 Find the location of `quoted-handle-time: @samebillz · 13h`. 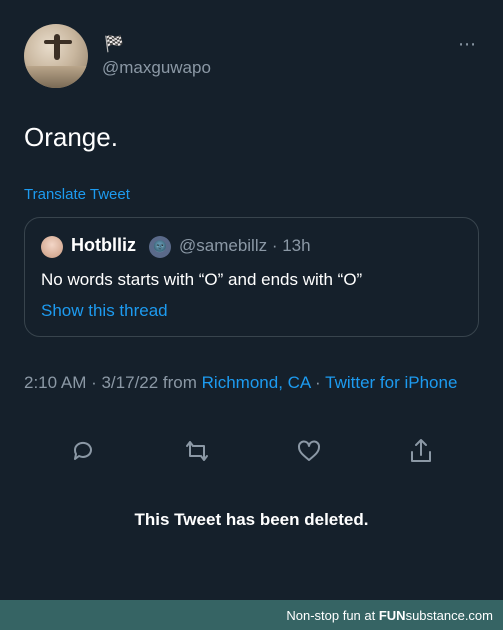

quoted-handle-time: @samebillz · 13h is located at coordinates (245, 245).